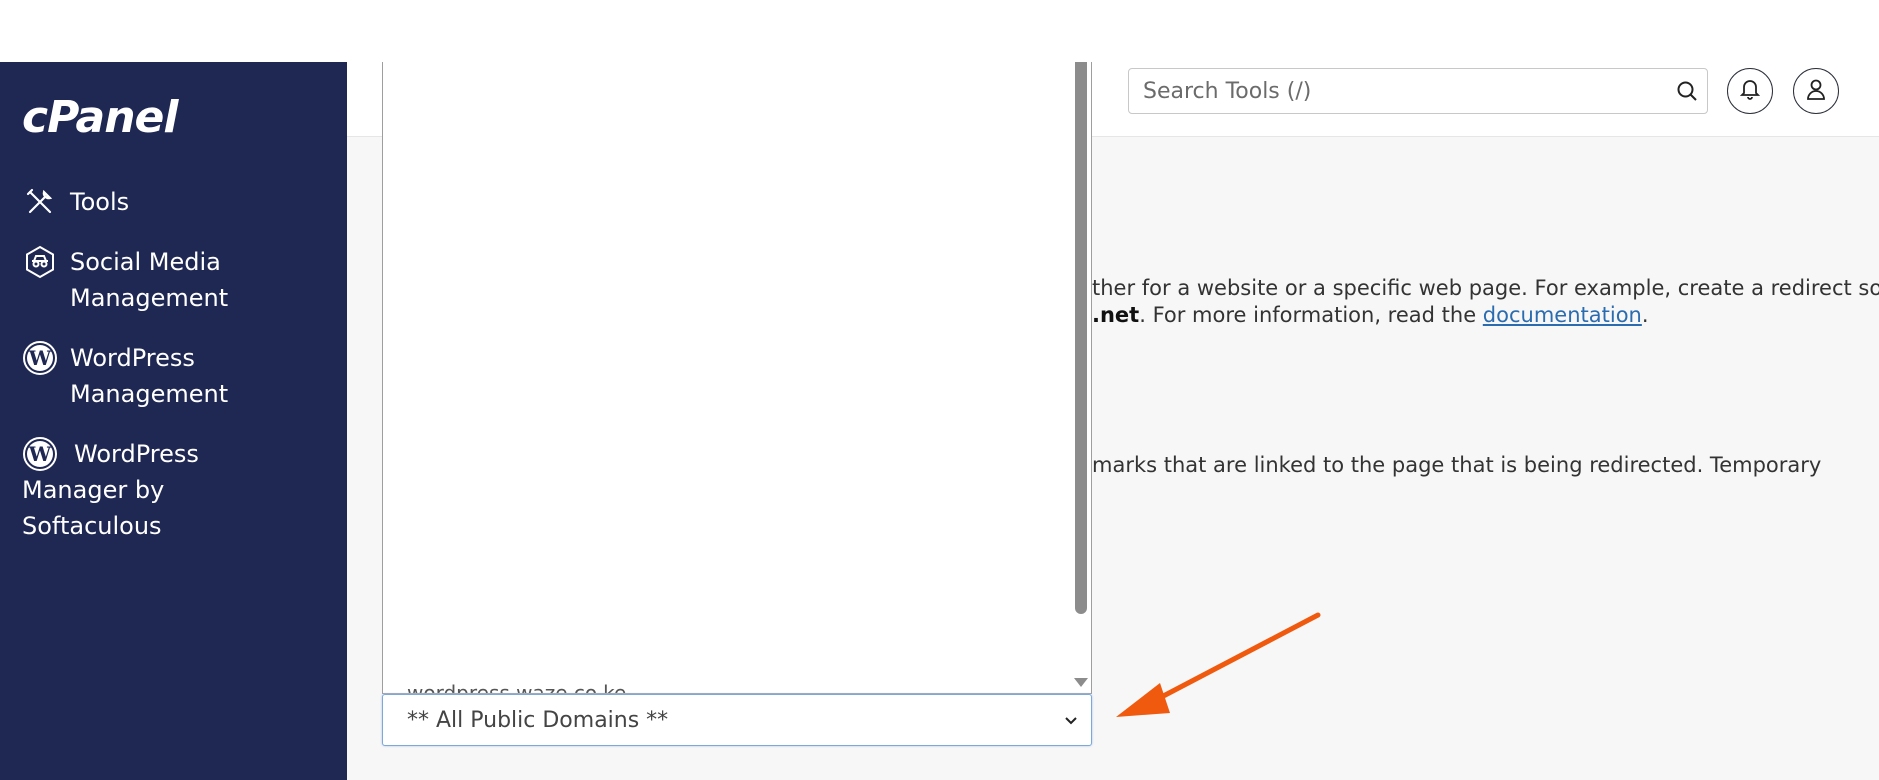 The width and height of the screenshot is (1879, 780). Describe the element at coordinates (516, 687) in the screenshot. I see `list-item: wordpress.waze.co.ke` at that location.